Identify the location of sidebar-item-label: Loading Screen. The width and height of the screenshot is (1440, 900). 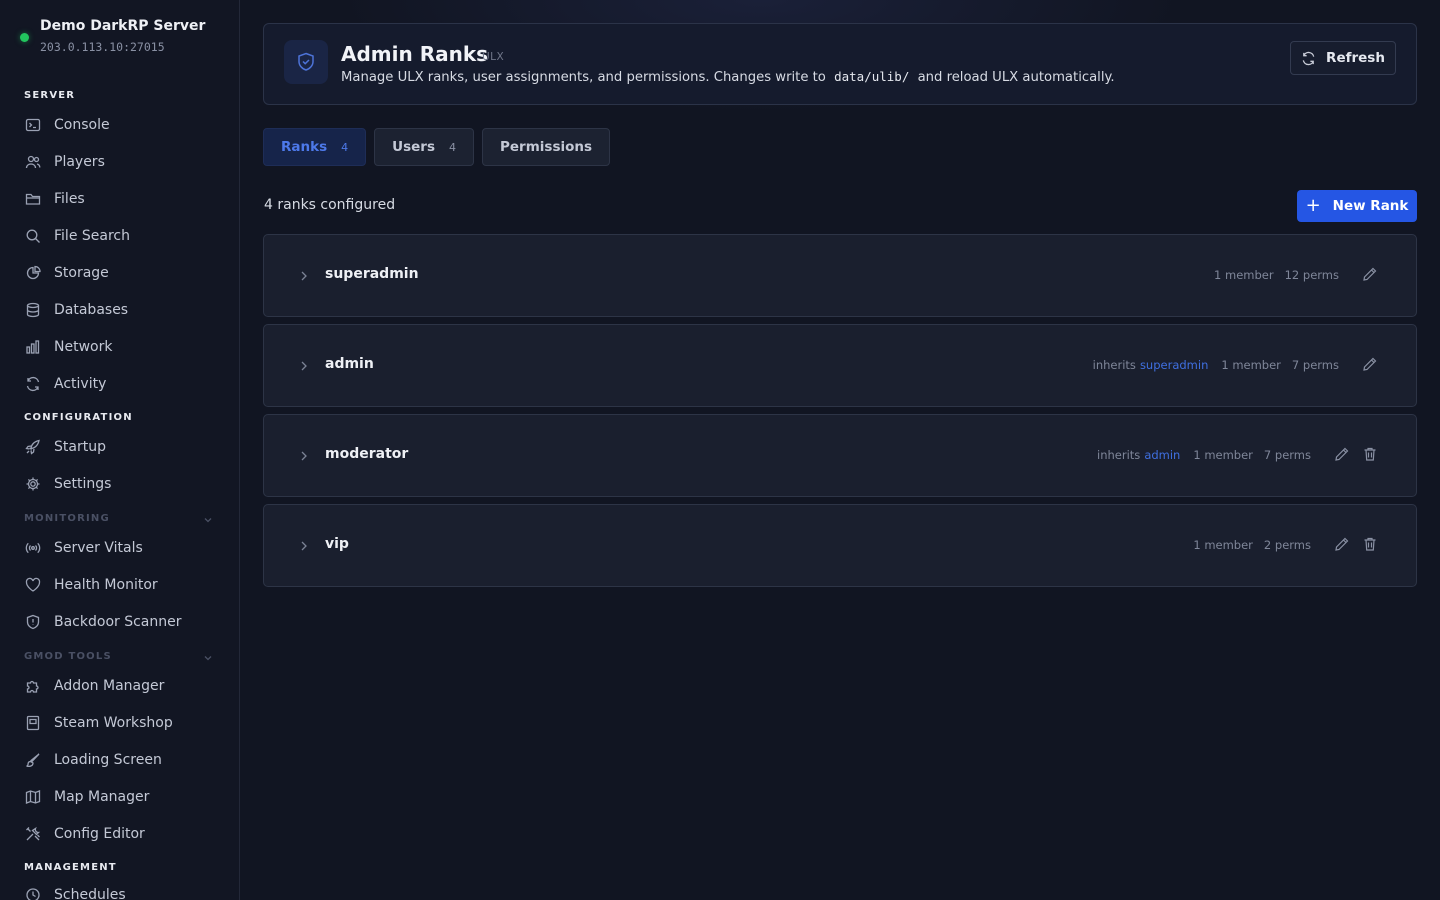
(108, 760).